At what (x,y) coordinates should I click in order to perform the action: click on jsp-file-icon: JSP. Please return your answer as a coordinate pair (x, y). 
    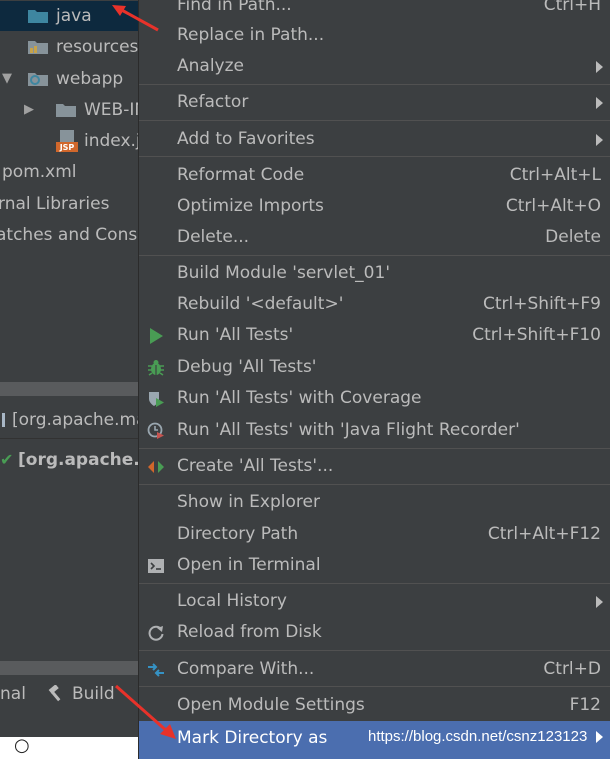
    Looking at the image, I should click on (67, 141).